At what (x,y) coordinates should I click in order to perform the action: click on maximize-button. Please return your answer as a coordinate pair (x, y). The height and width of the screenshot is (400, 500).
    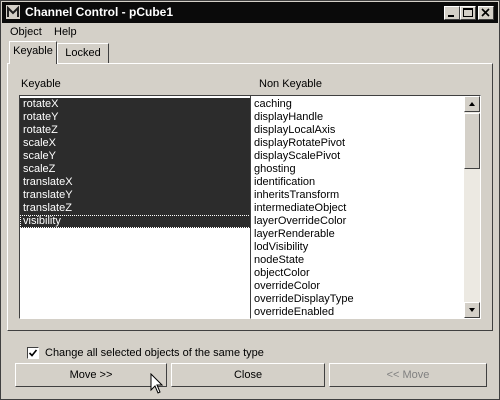
    Looking at the image, I should click on (468, 13).